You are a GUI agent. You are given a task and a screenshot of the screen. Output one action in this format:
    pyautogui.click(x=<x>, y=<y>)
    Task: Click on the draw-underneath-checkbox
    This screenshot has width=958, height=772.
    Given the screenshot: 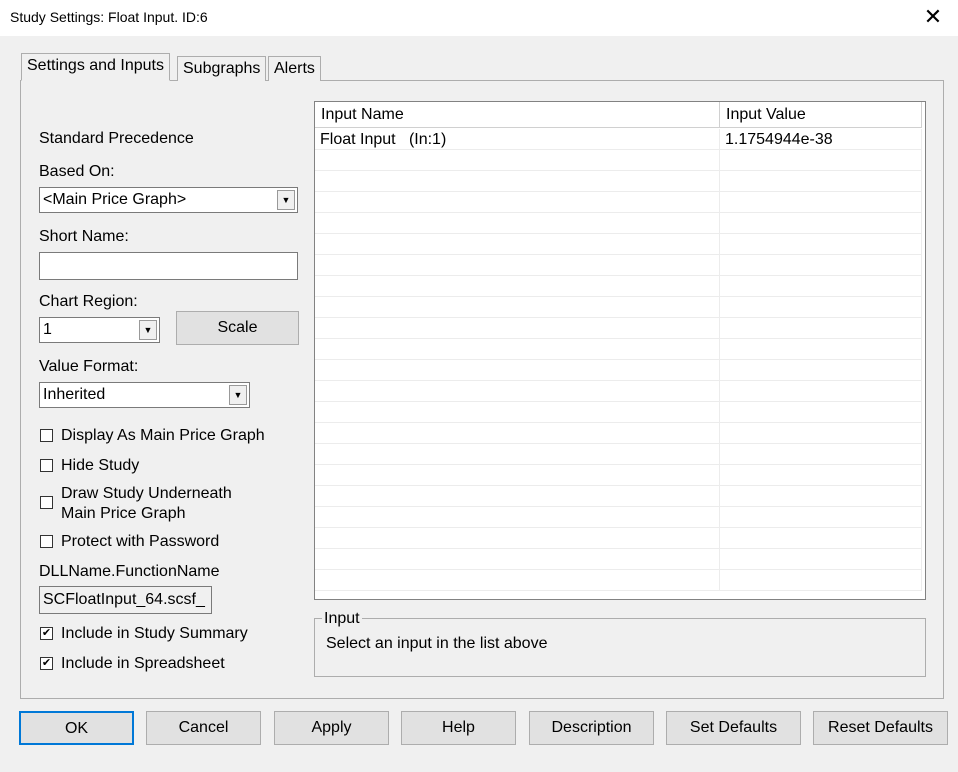 What is the action you would take?
    pyautogui.click(x=46, y=502)
    